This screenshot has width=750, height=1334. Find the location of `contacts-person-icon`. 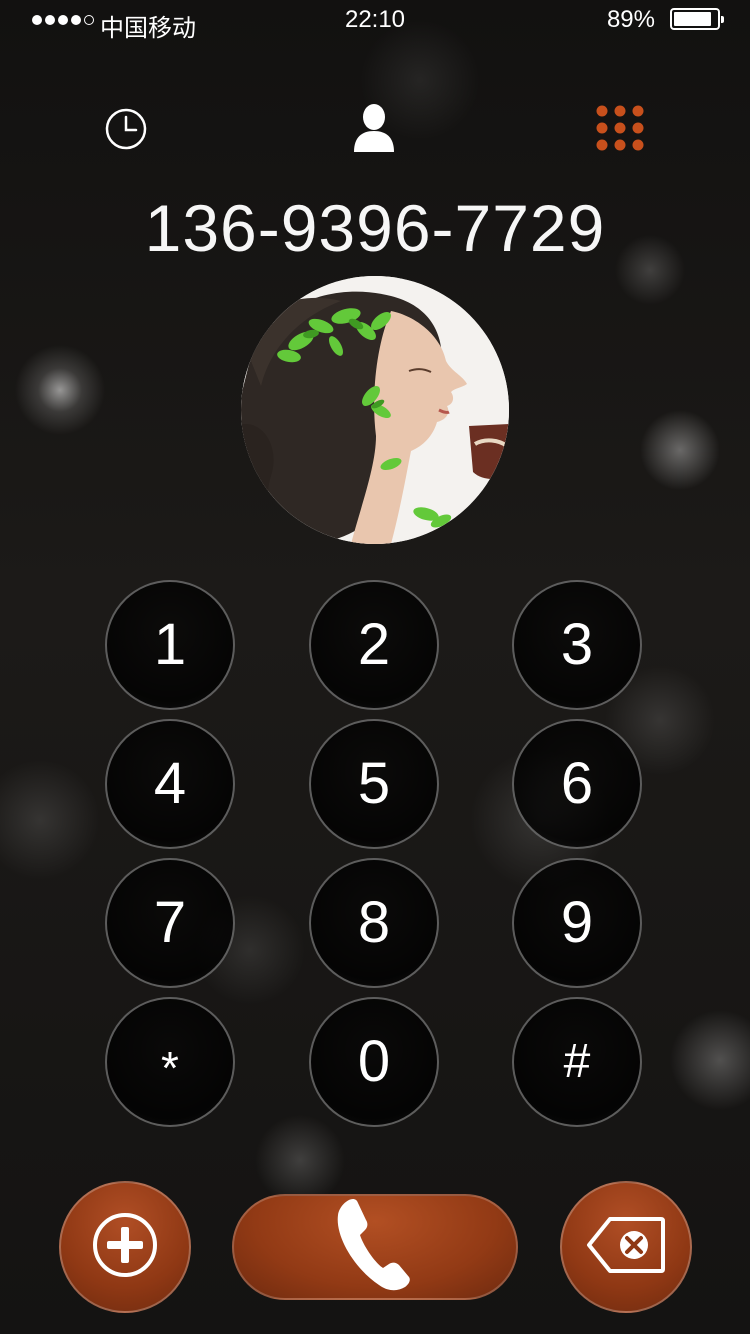

contacts-person-icon is located at coordinates (374, 127).